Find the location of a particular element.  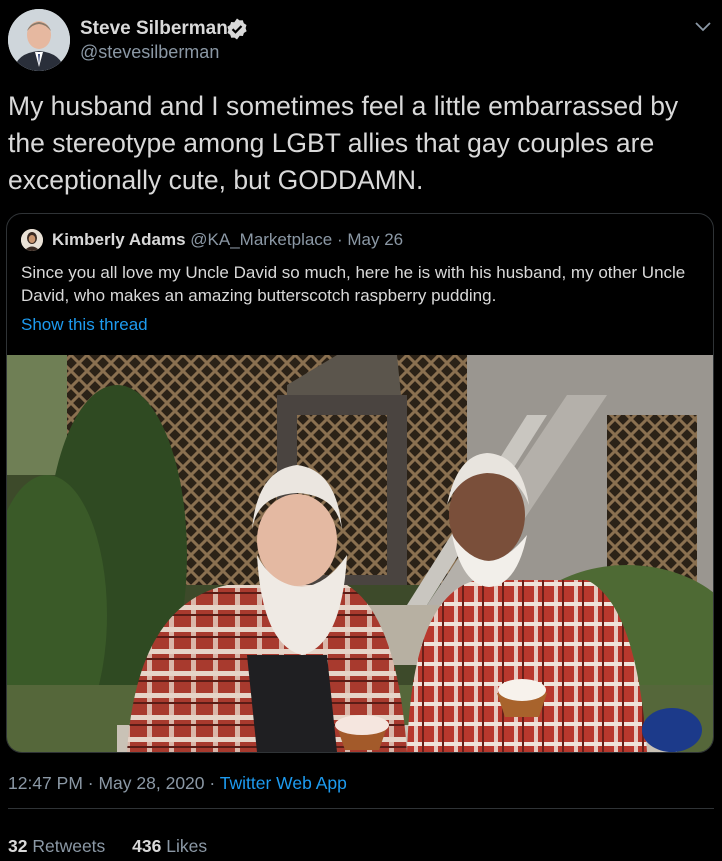

author-avatar is located at coordinates (39, 40).